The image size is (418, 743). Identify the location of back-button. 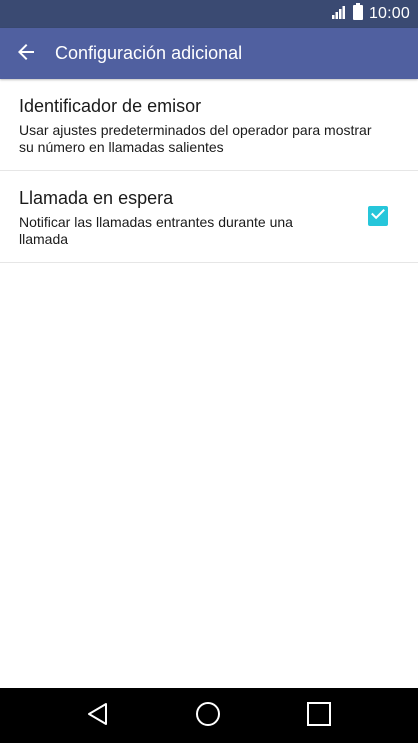
(26, 54).